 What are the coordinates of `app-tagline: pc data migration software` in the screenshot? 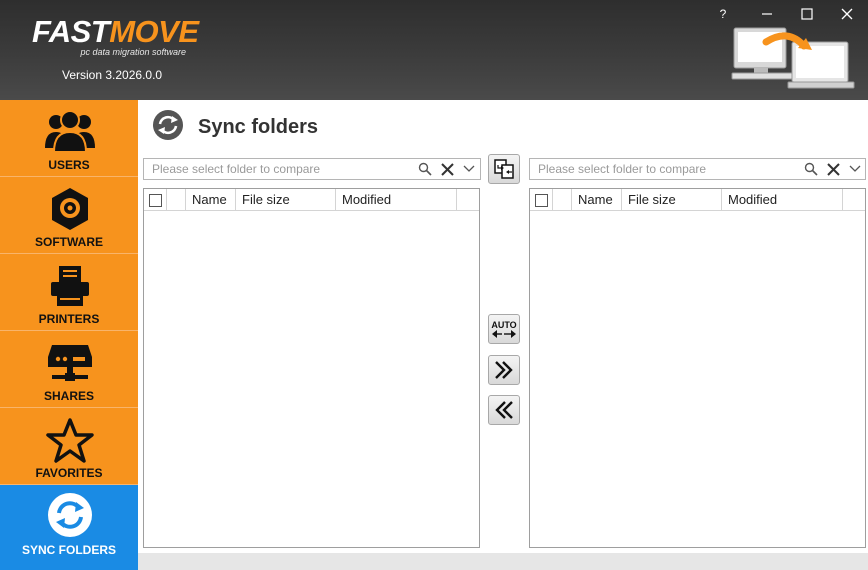 It's located at (133, 52).